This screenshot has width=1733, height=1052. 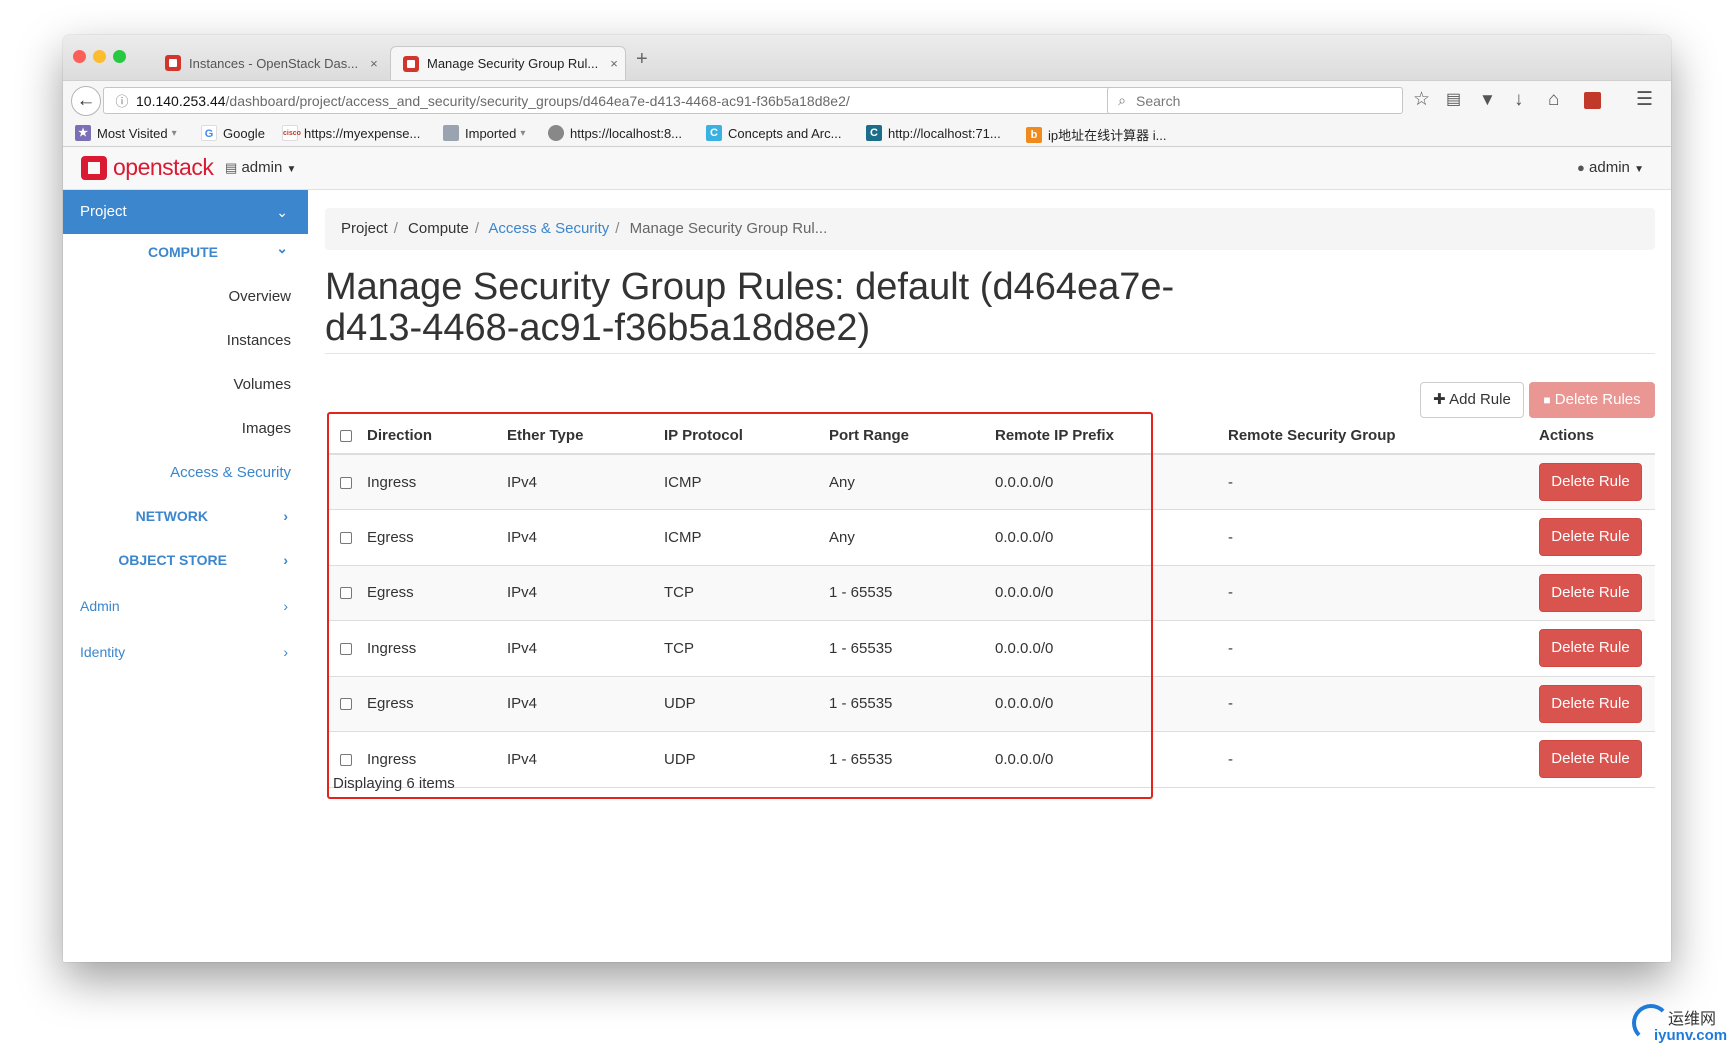 I want to click on sidebar-item-volumes: Volumes, so click(x=262, y=384).